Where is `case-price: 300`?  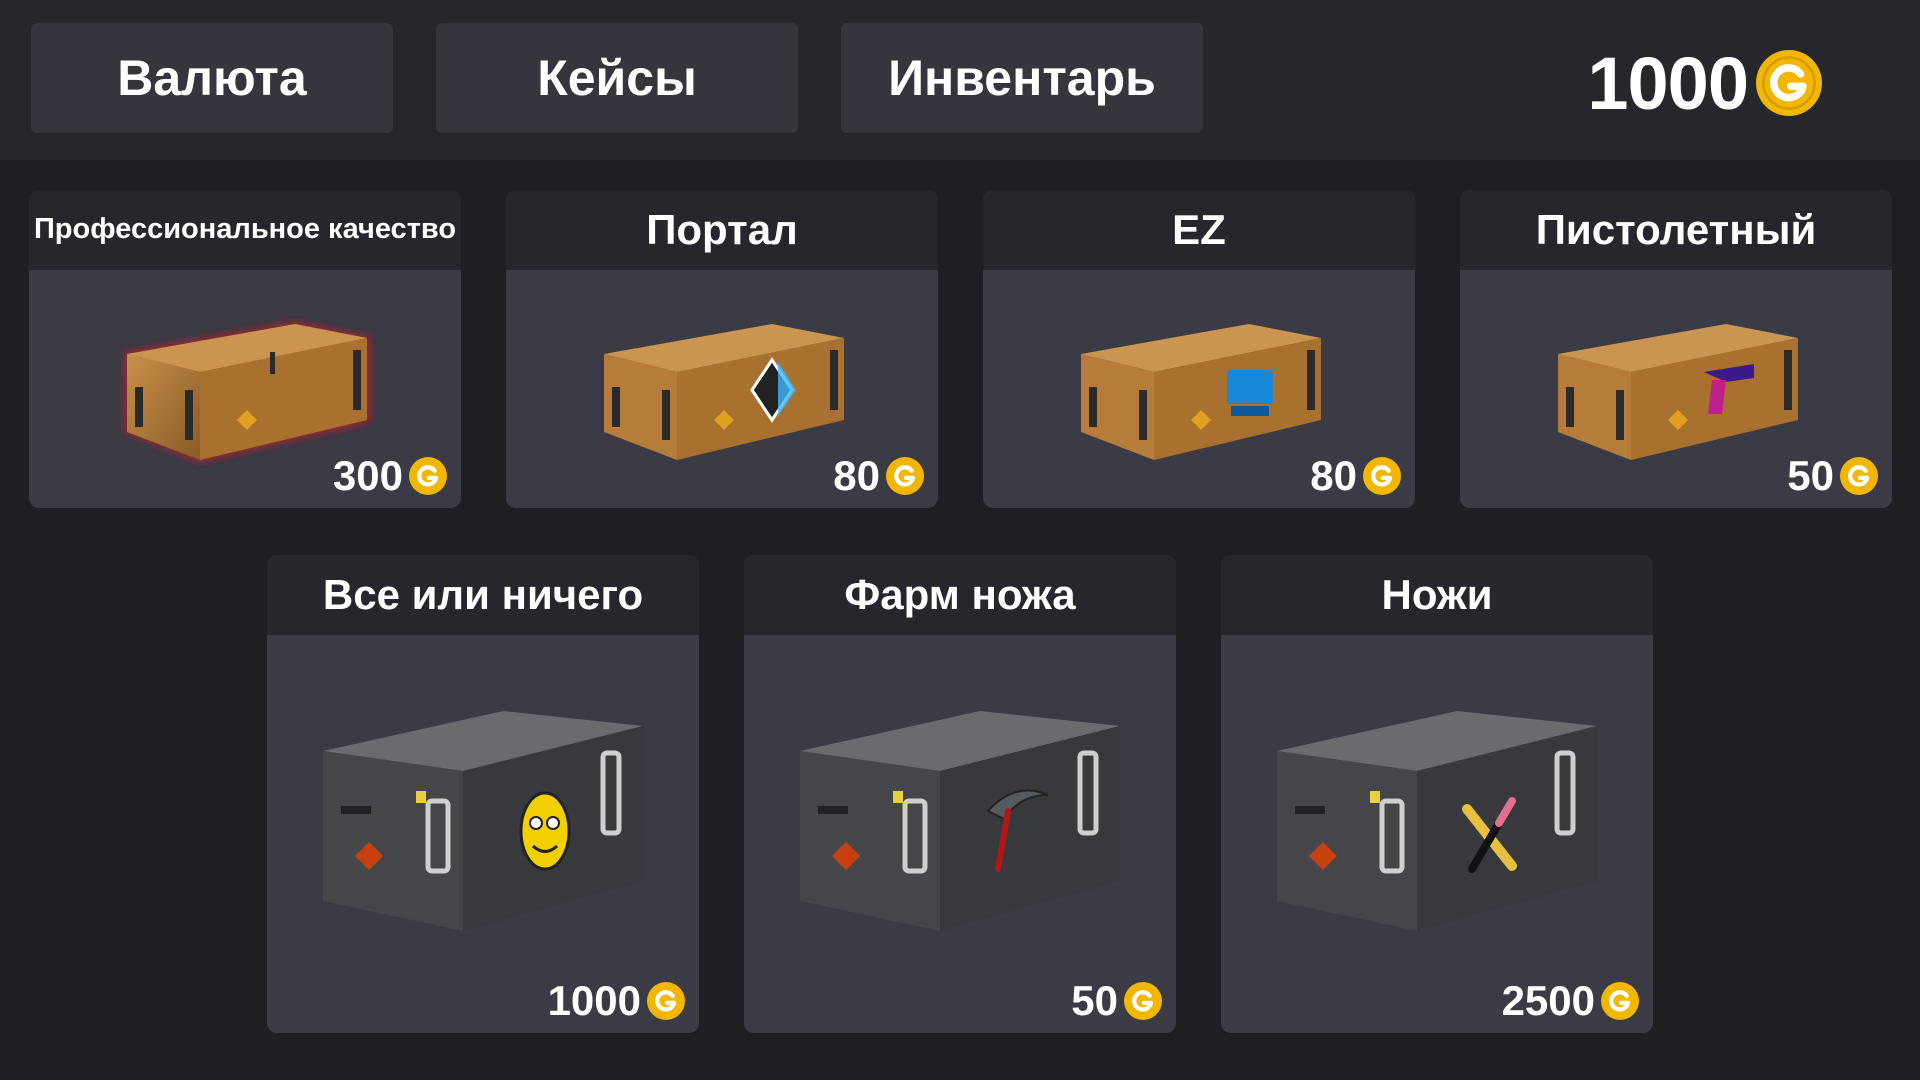 case-price: 300 is located at coordinates (390, 476).